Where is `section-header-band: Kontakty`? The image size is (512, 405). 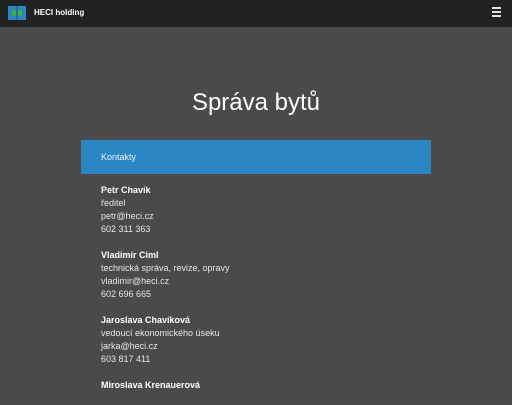 section-header-band: Kontakty is located at coordinates (256, 157).